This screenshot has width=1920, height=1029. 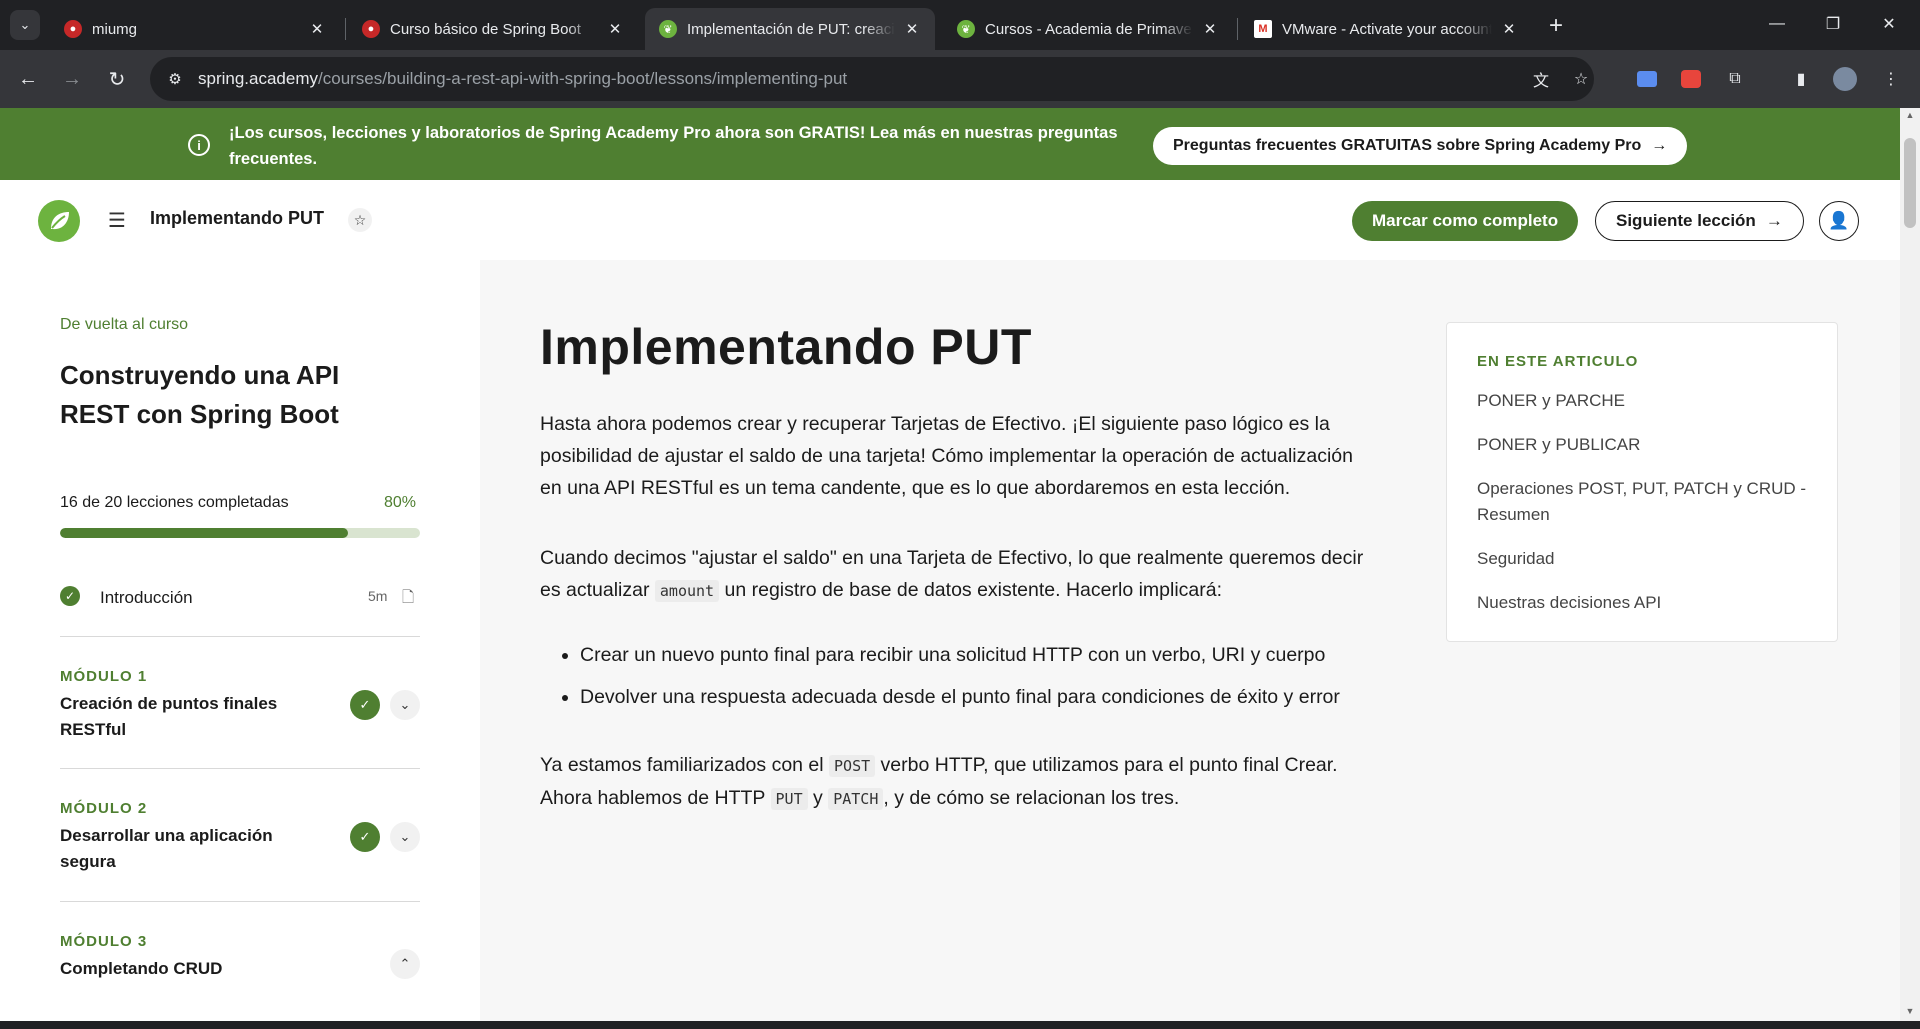 I want to click on favorite-star-icon: ☆, so click(x=360, y=220).